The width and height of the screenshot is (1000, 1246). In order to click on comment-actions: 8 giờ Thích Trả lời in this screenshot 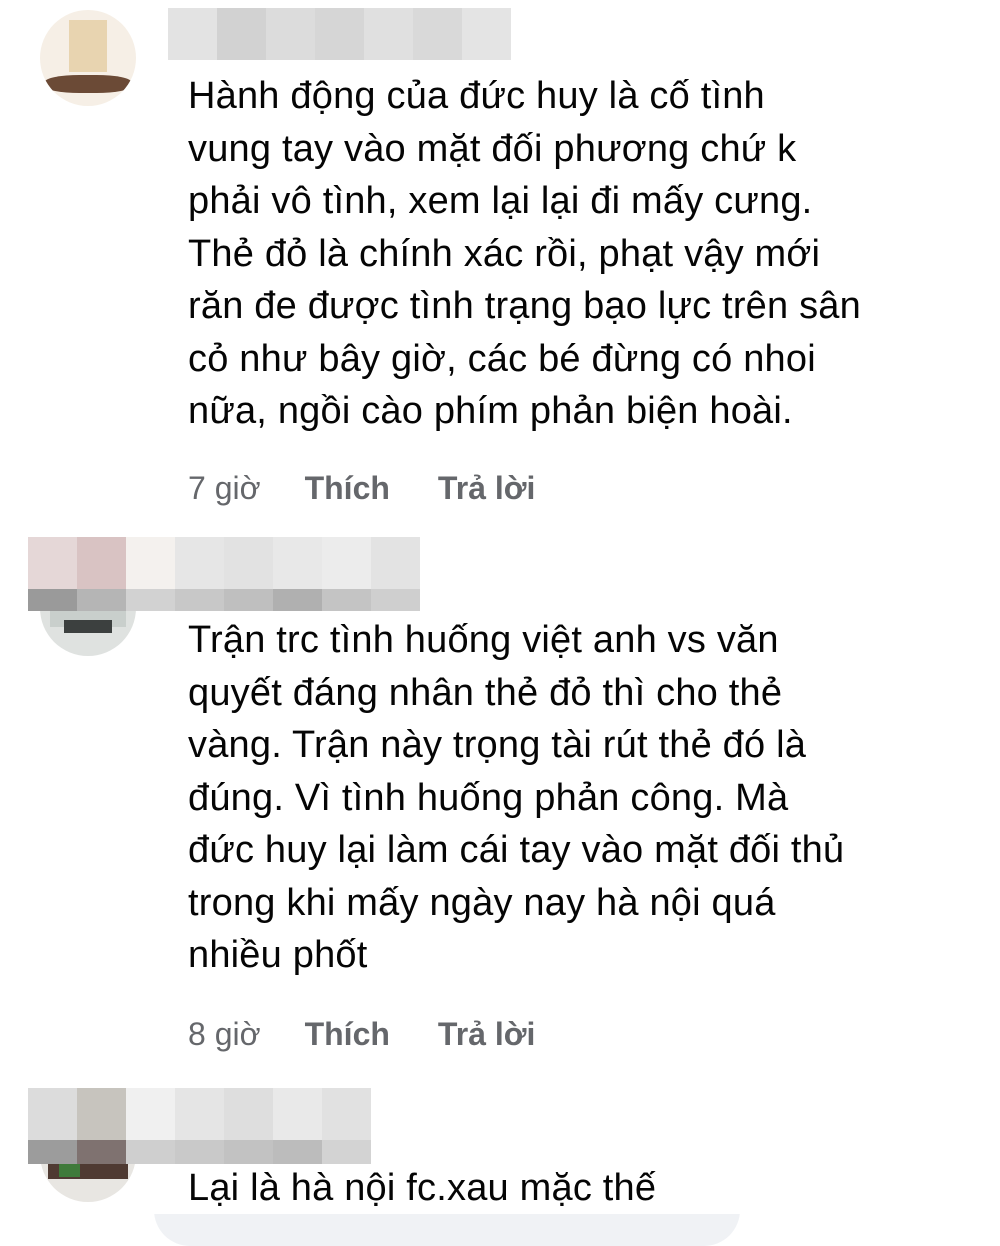, I will do `click(385, 1034)`.